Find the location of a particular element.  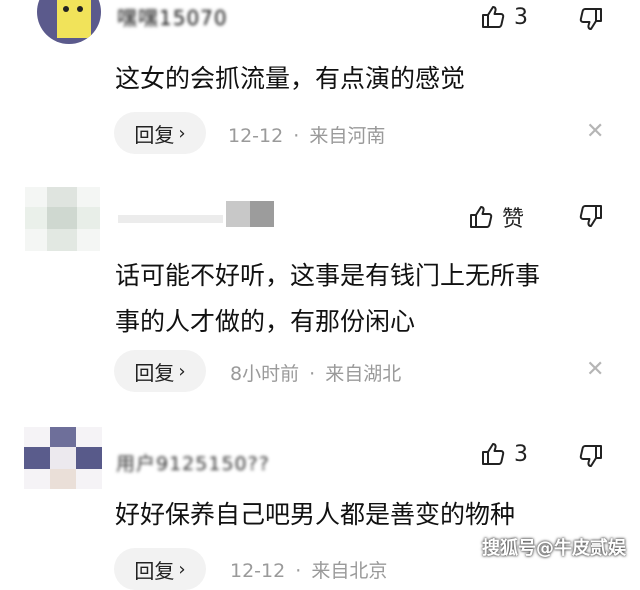

comment-text: 这女的会抓流量，有点演的感觉 is located at coordinates (363, 79).